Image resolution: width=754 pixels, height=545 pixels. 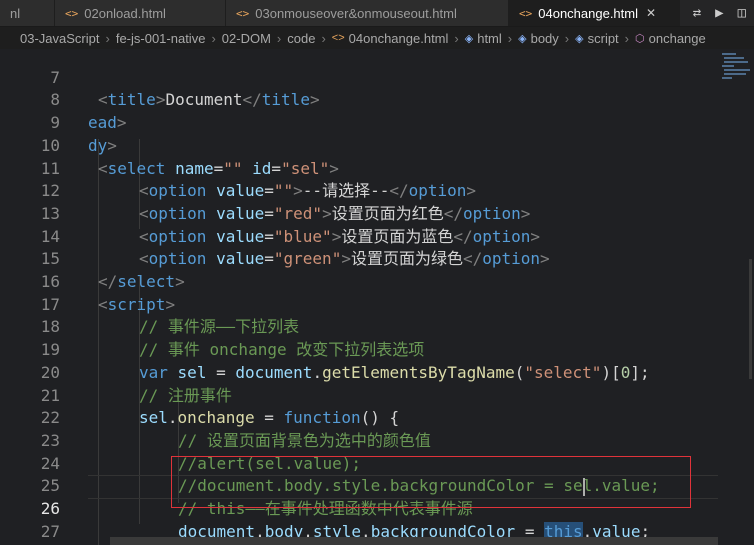 What do you see at coordinates (27, 13) in the screenshot?
I see `tab-nl: nl` at bounding box center [27, 13].